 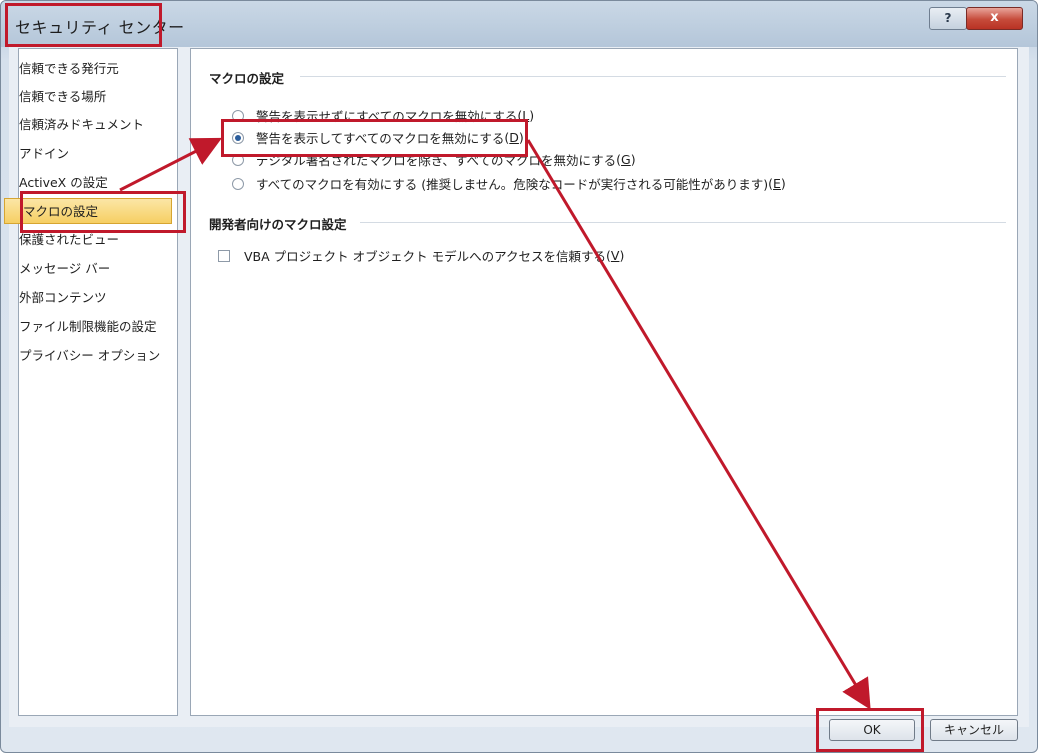 What do you see at coordinates (171, 164) in the screenshot?
I see `arrow-to-option` at bounding box center [171, 164].